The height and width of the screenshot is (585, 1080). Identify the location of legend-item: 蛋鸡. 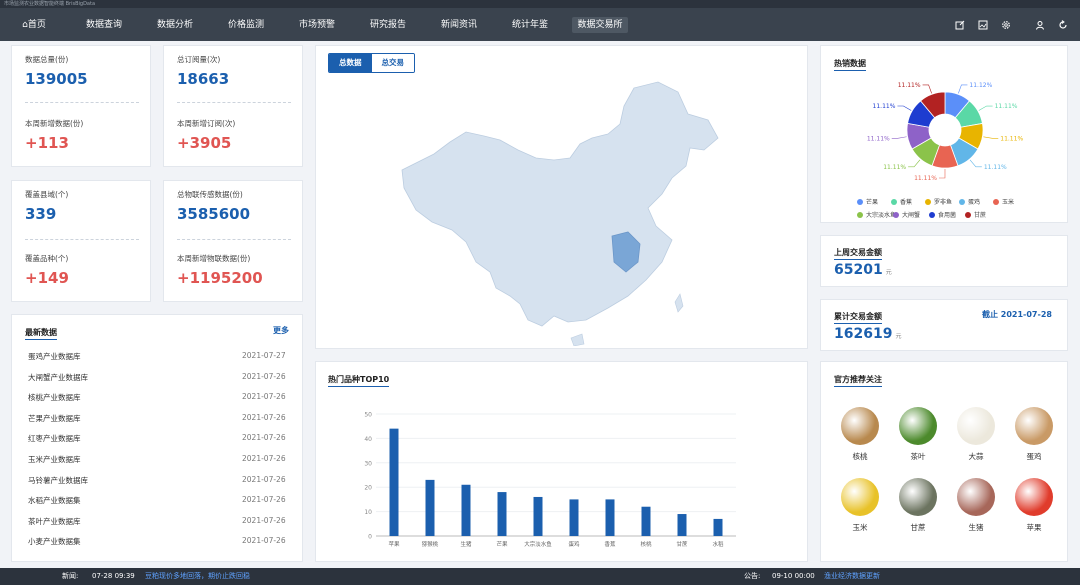
(969, 201).